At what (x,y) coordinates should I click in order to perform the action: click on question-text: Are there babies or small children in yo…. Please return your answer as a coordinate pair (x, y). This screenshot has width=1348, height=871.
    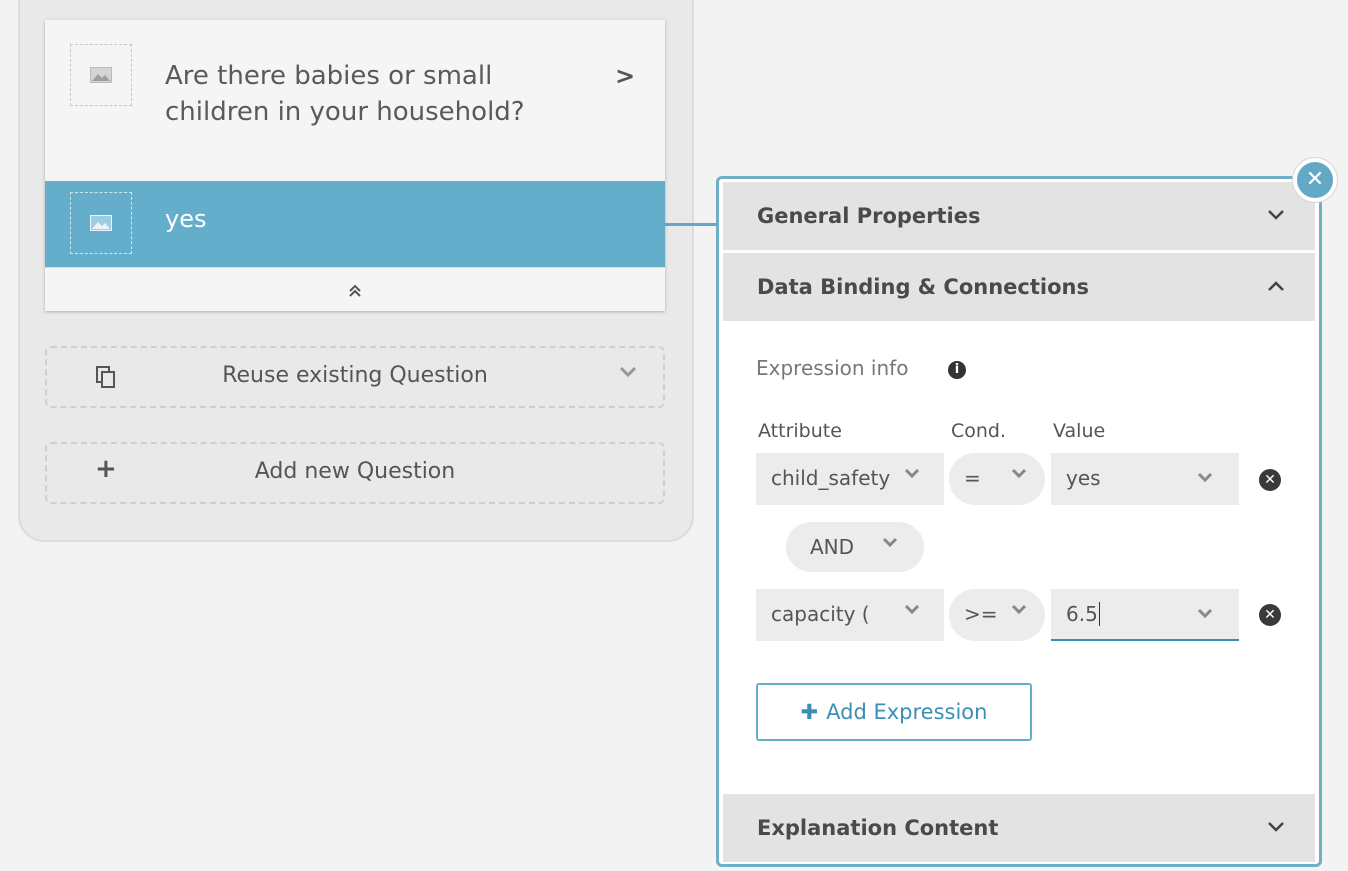
    Looking at the image, I should click on (375, 94).